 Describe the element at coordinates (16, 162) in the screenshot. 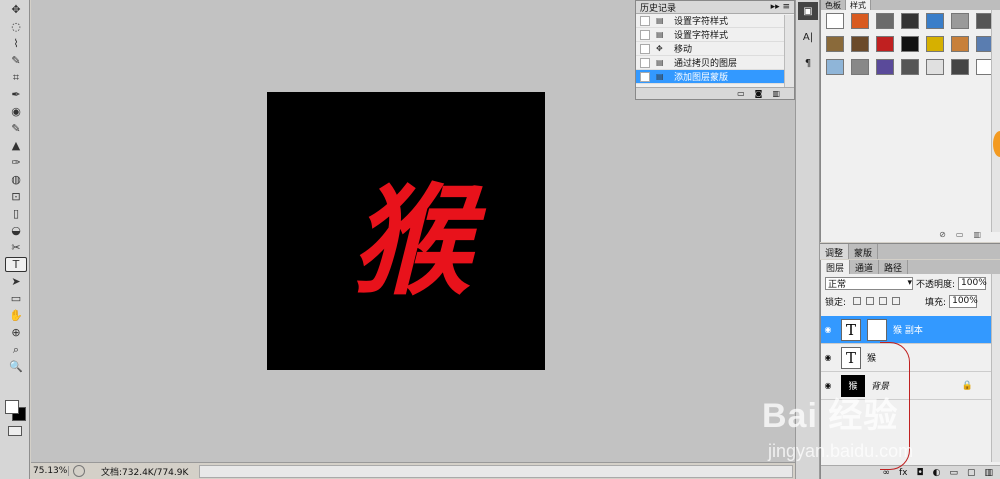

I see `history-brush-tool-icon: ✑` at that location.